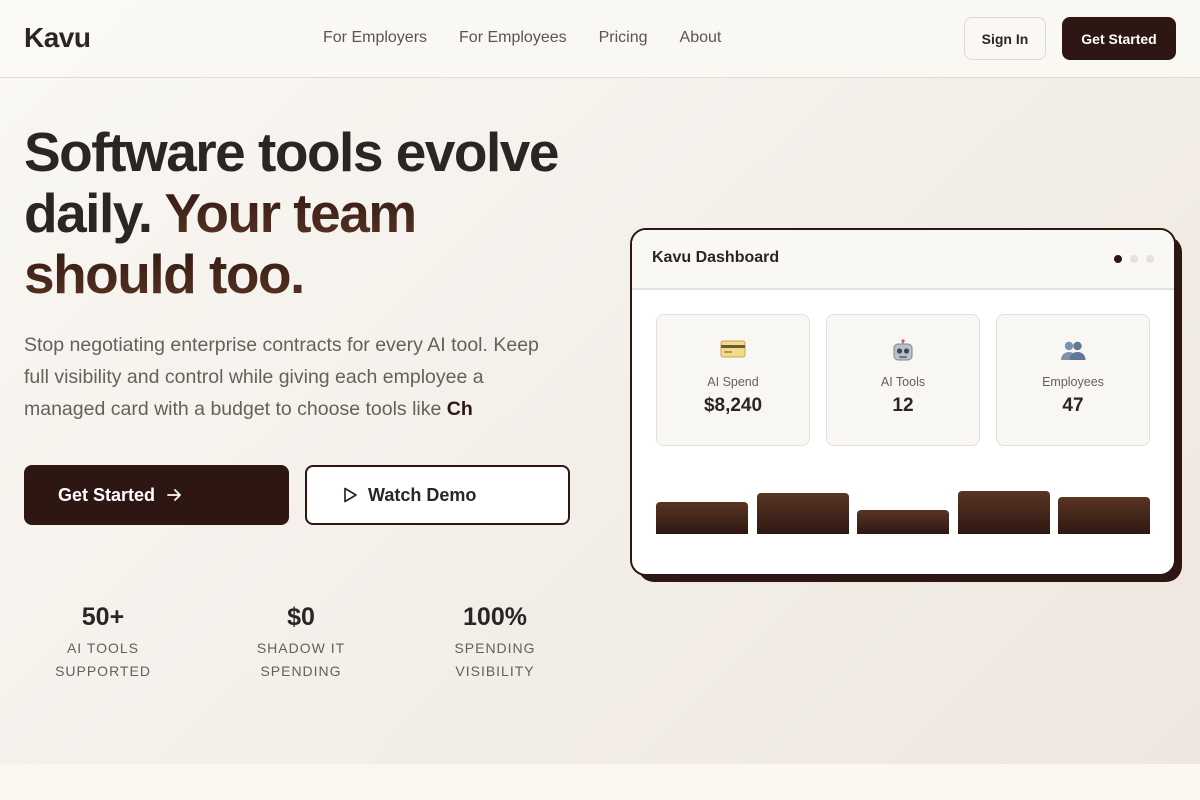 The image size is (1200, 800). I want to click on nav-link-for-employers: For Employers, so click(375, 38).